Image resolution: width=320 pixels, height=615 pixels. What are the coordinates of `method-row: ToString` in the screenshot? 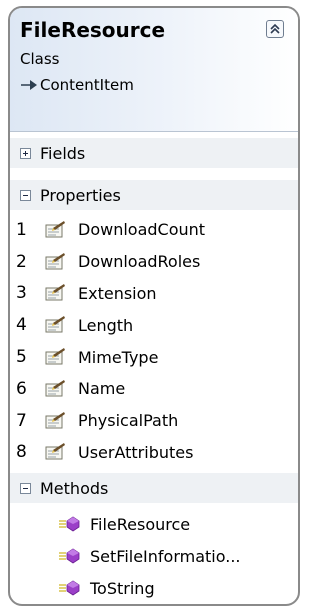 It's located at (125, 588).